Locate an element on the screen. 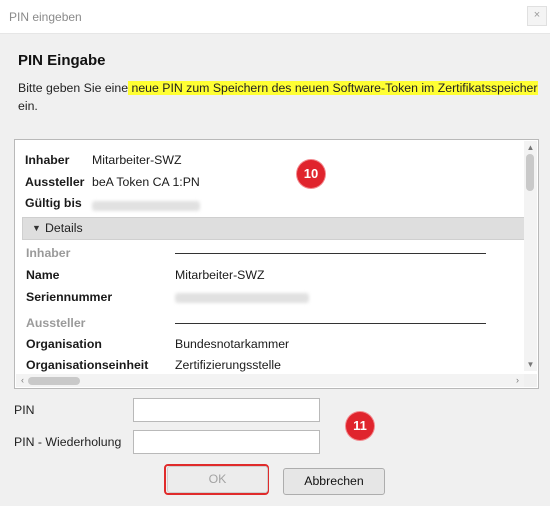 This screenshot has height=506, width=550. pin-repeat-input is located at coordinates (226, 442).